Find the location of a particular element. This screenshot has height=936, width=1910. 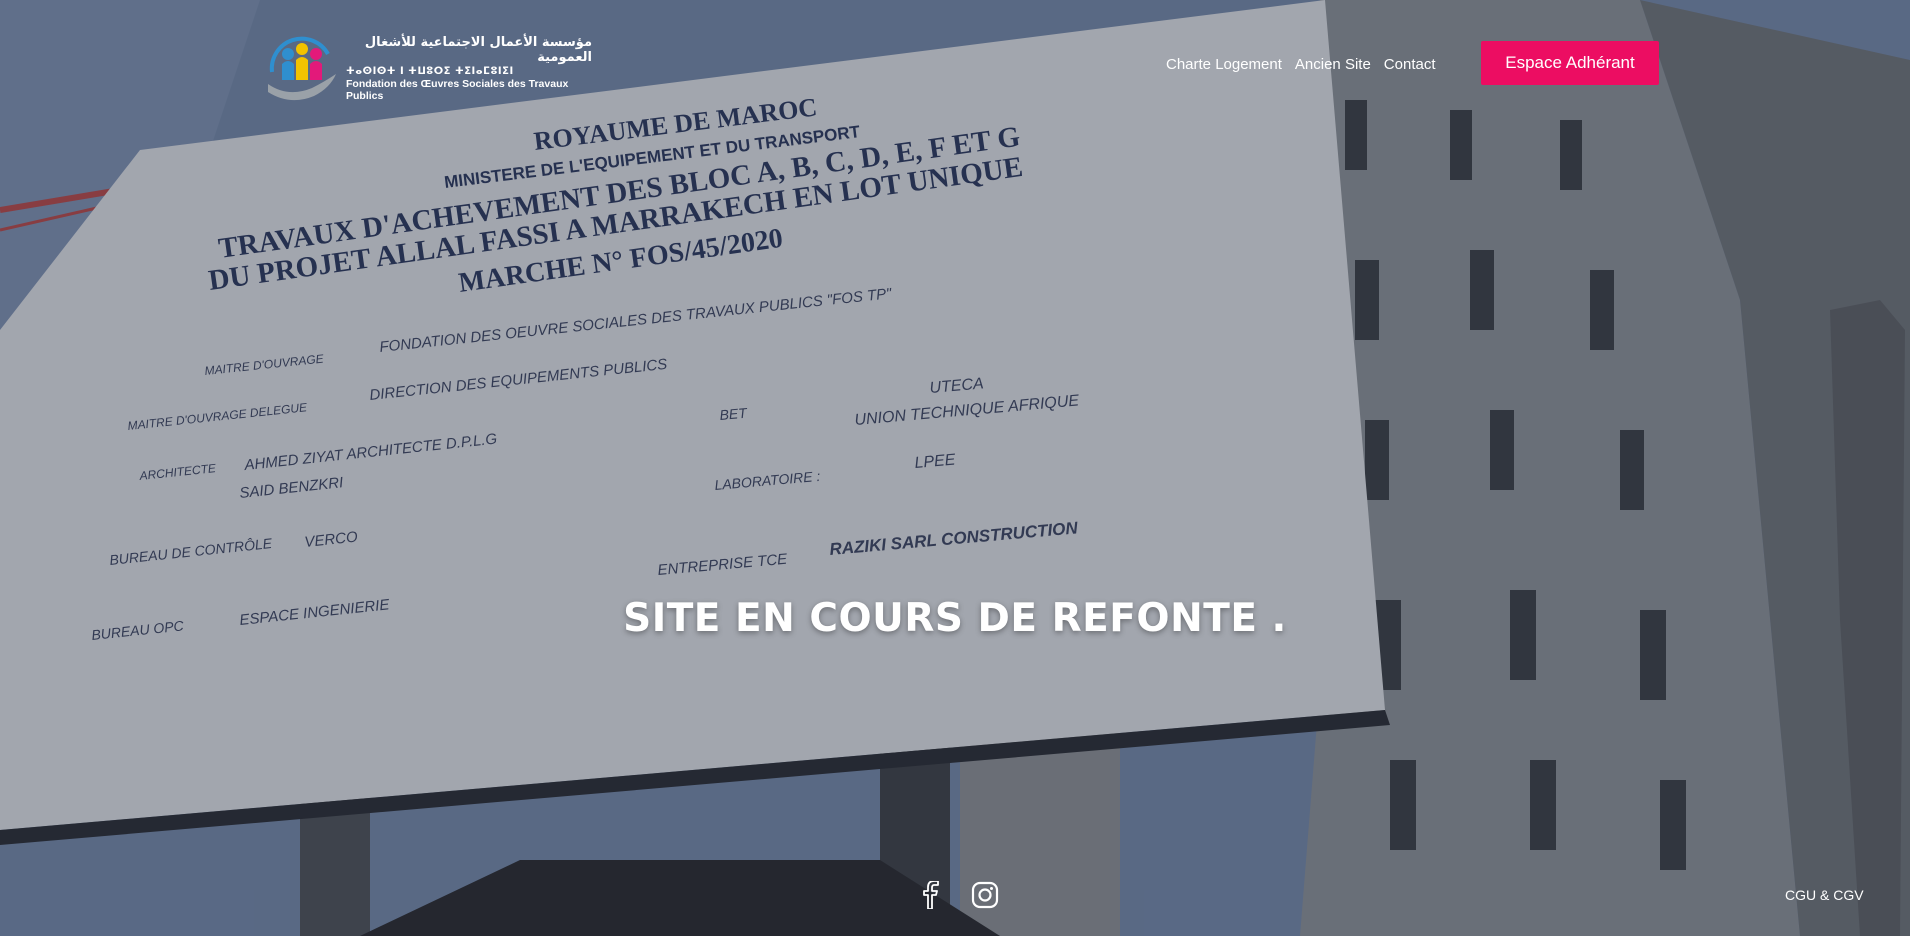

facebook-icon is located at coordinates (931, 895).